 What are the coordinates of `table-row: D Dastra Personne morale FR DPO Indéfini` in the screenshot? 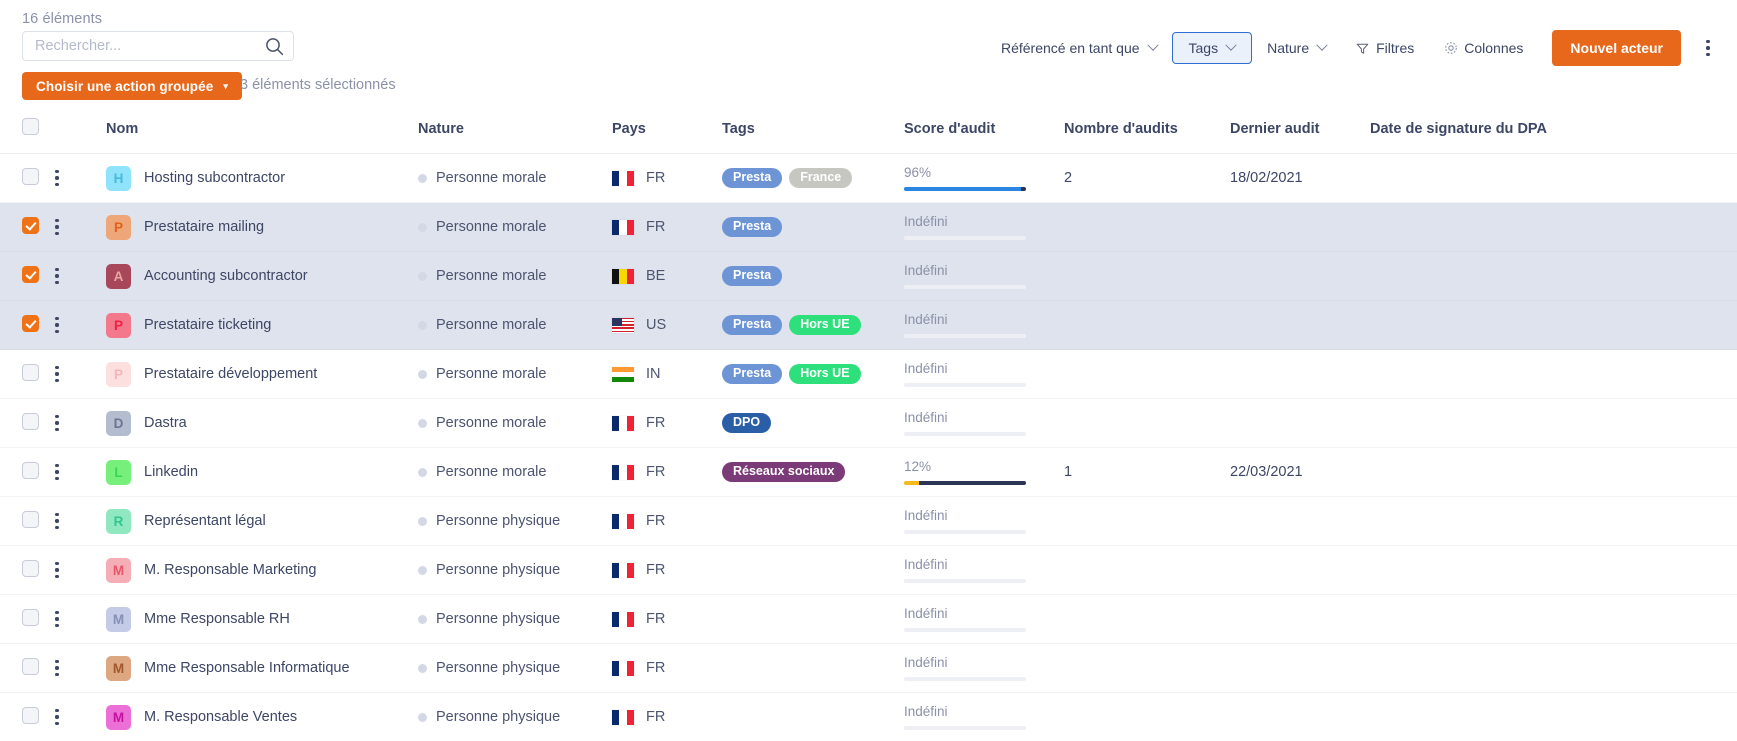 It's located at (868, 423).